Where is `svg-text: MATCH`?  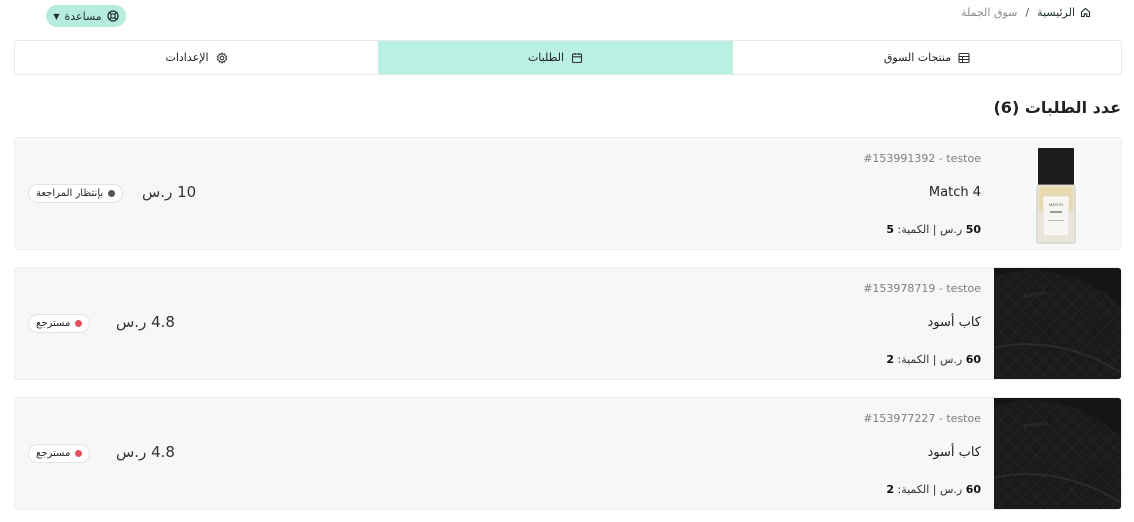
svg-text: MATCH is located at coordinates (1056, 204).